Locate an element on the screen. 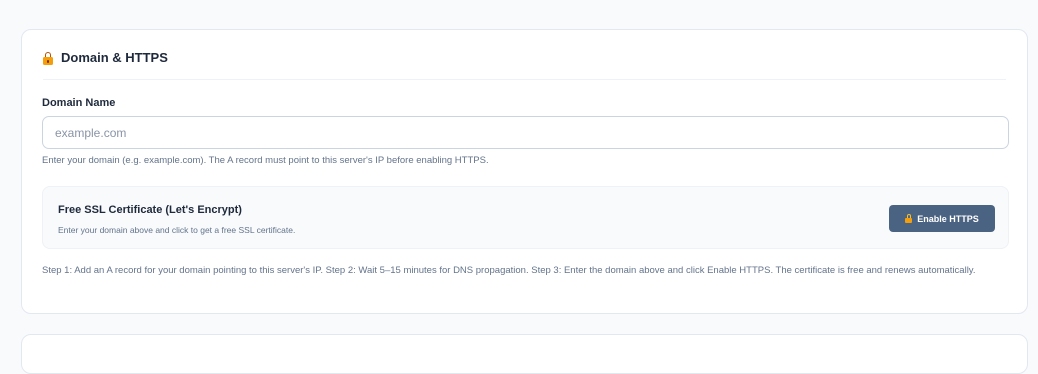 This screenshot has height=374, width=1038. enable-https-label: Enable HTTPS is located at coordinates (948, 218).